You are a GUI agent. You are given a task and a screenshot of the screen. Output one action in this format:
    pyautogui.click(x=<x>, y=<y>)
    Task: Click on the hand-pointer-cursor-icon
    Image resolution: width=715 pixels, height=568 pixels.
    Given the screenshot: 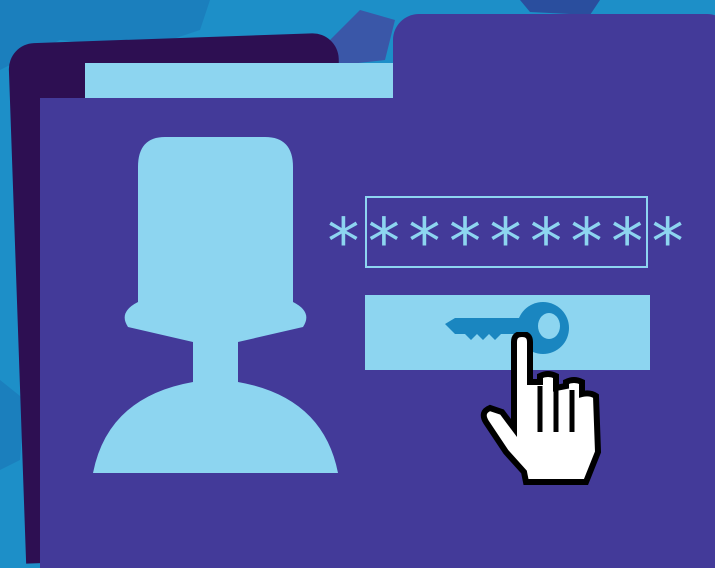 What is the action you would take?
    pyautogui.click(x=541, y=408)
    